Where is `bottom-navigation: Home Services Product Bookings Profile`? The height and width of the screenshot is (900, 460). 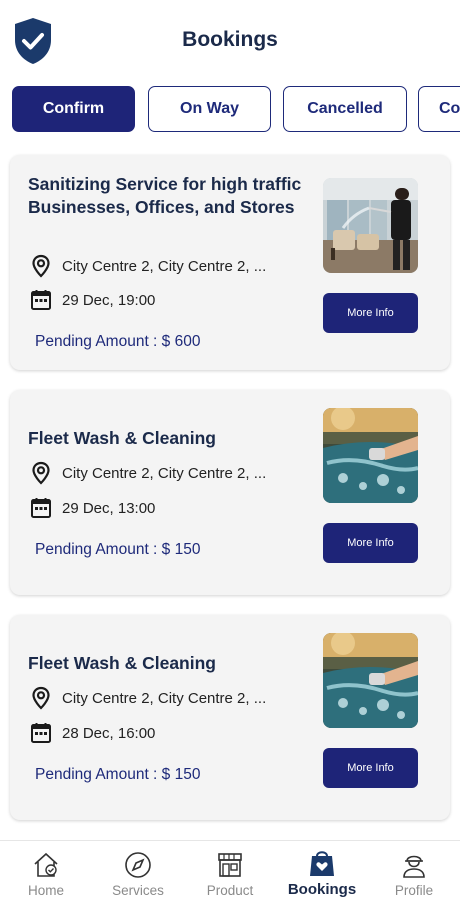
bottom-navigation: Home Services Product Bookings Profile is located at coordinates (230, 870).